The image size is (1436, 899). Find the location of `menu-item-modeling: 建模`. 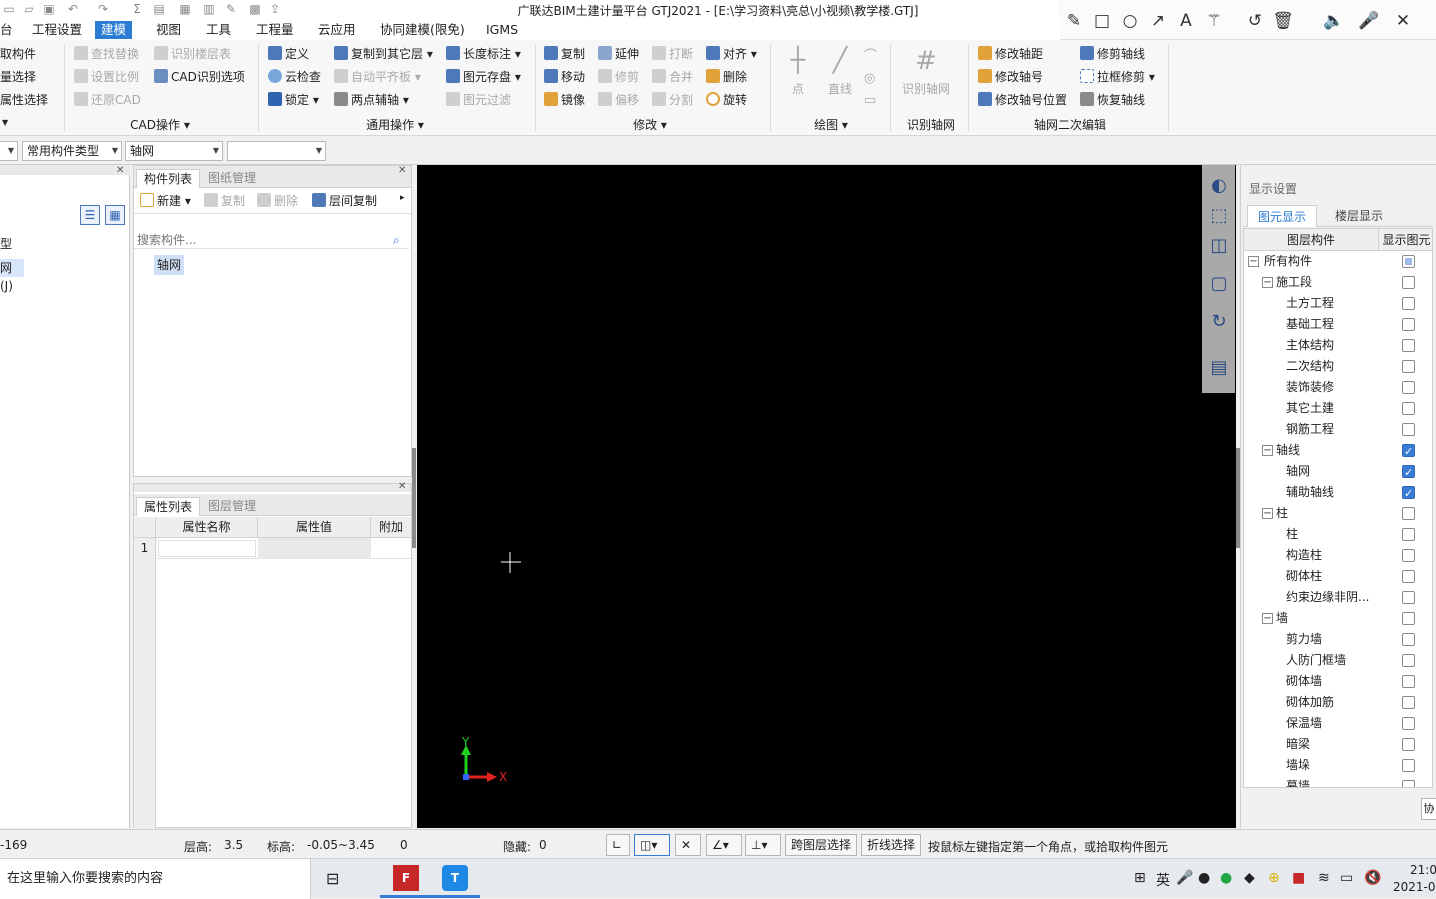

menu-item-modeling: 建模 is located at coordinates (114, 30).